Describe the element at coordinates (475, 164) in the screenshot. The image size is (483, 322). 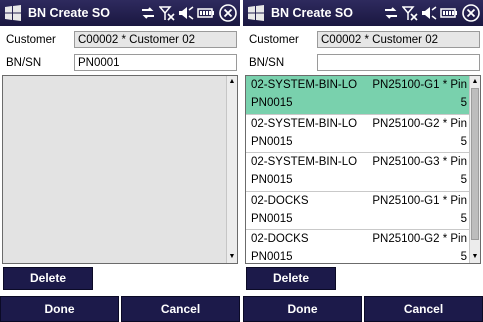
I see `scroll-thumb` at that location.